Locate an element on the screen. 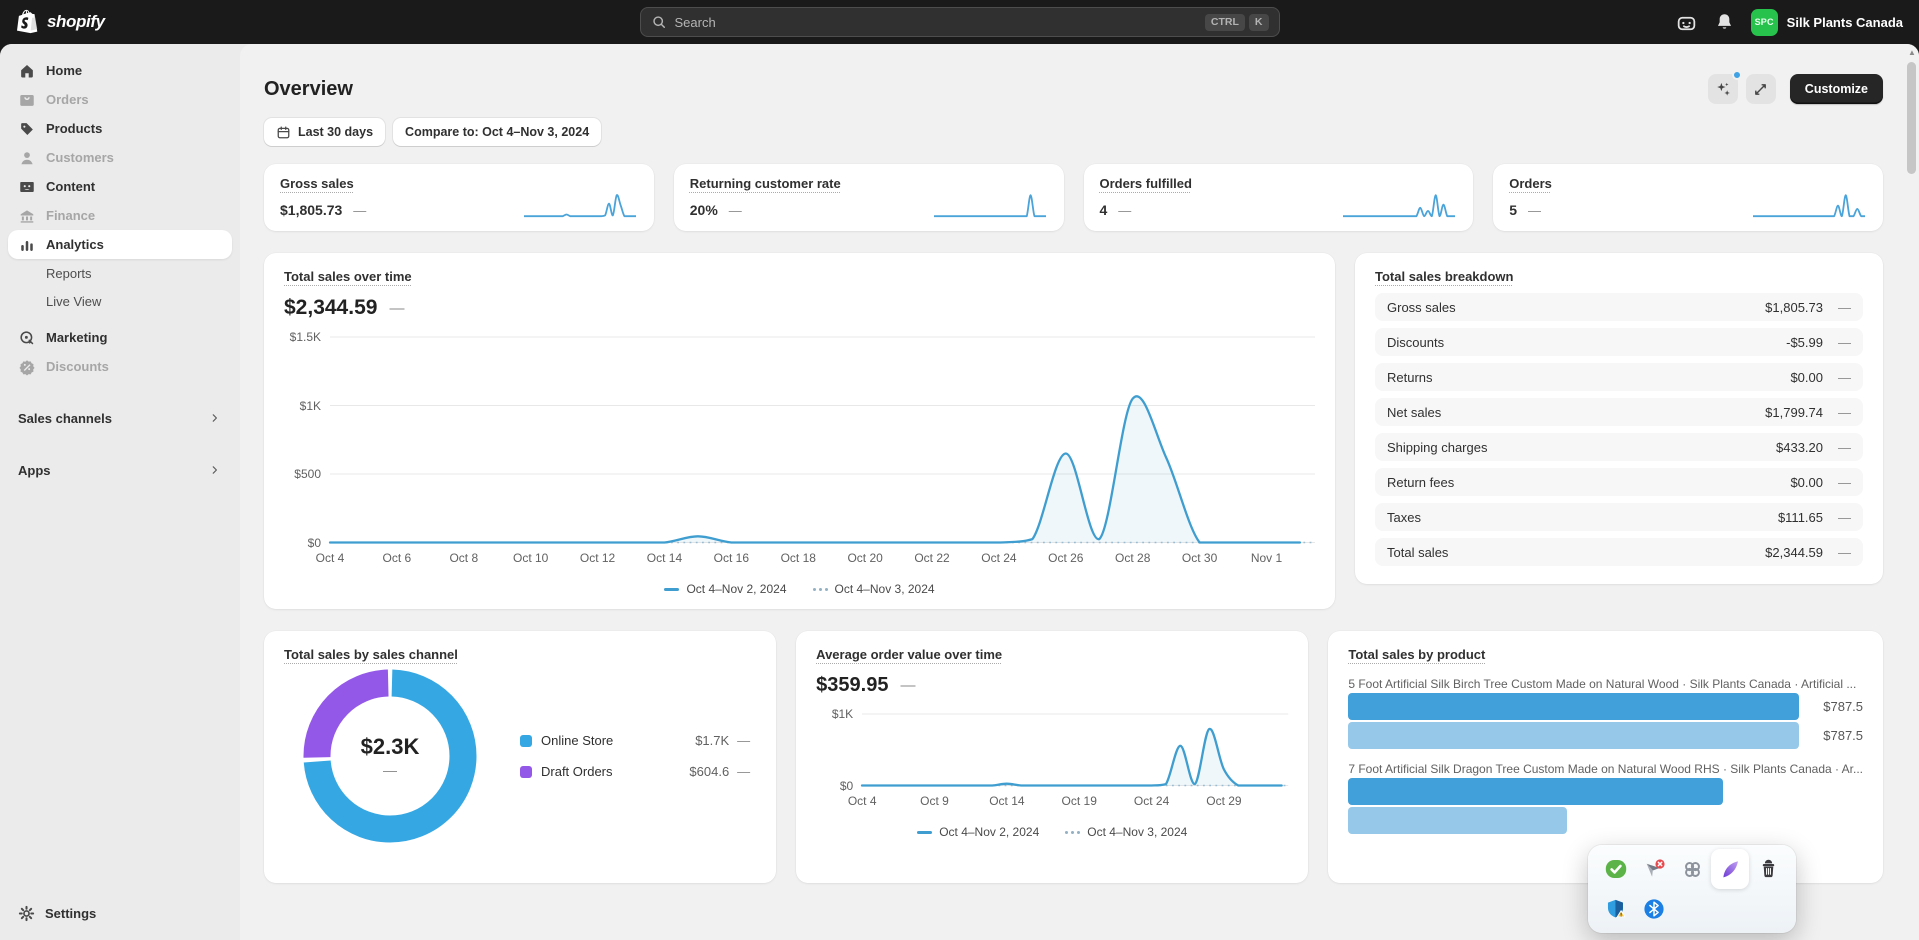 The height and width of the screenshot is (940, 1919). x-tick-label: Oct 14 is located at coordinates (664, 558).